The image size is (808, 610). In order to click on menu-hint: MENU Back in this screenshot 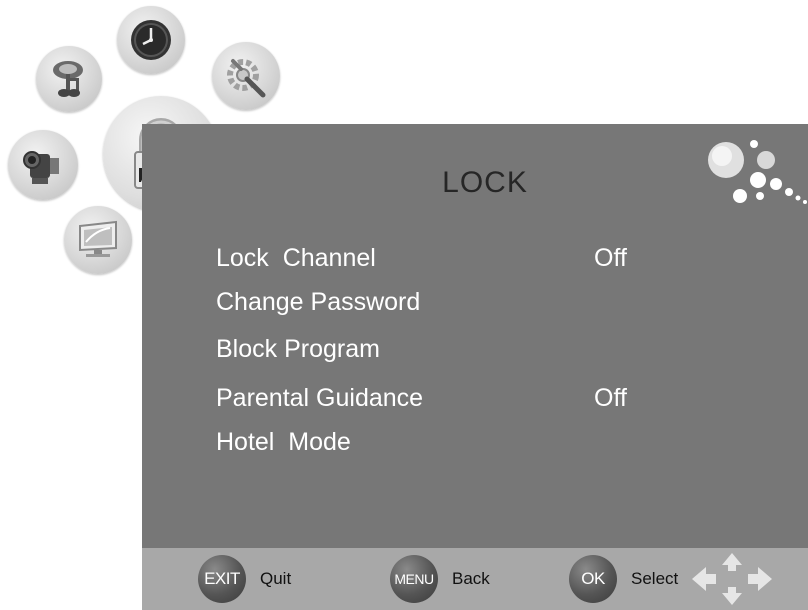, I will do `click(440, 579)`.